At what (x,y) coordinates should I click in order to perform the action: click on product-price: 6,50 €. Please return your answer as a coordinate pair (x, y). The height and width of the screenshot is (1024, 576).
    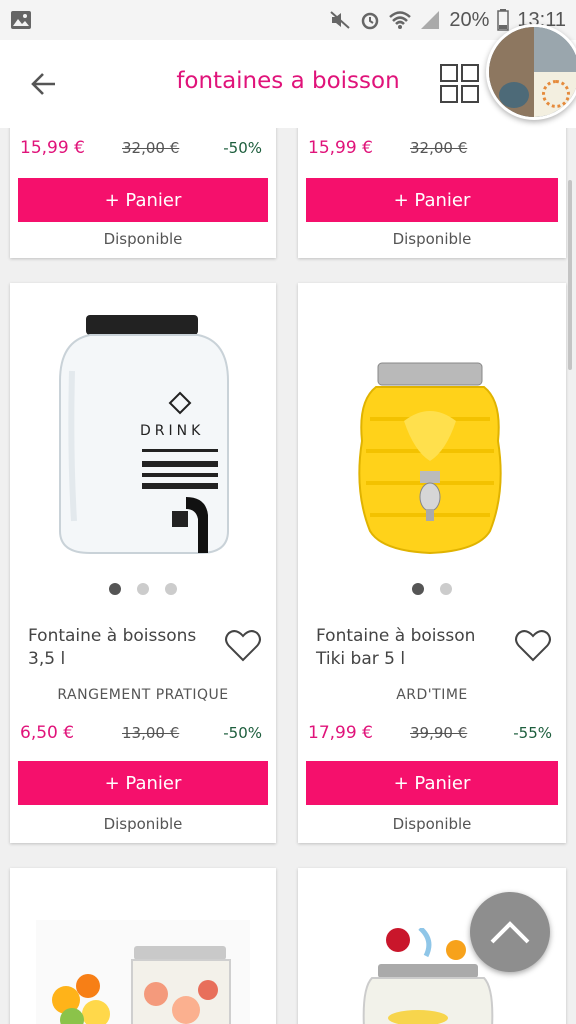
    Looking at the image, I should click on (47, 733).